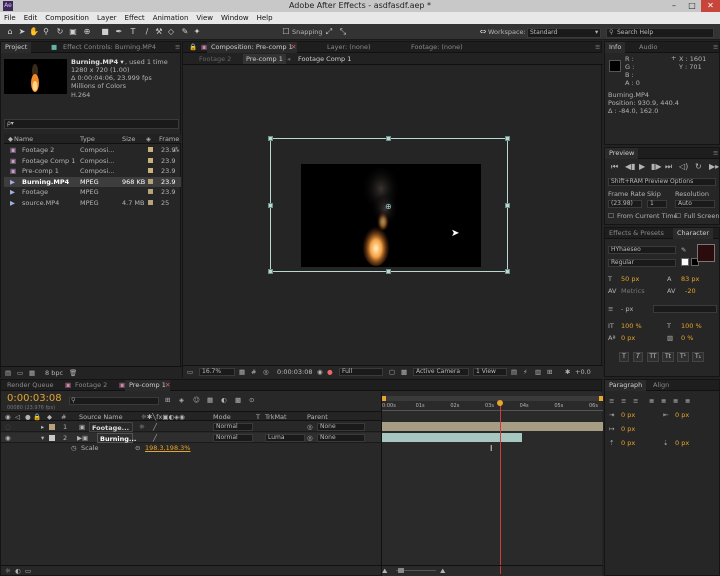 The width and height of the screenshot is (720, 576). Describe the element at coordinates (31, 18) in the screenshot. I see `menu-edit: Edit` at that location.